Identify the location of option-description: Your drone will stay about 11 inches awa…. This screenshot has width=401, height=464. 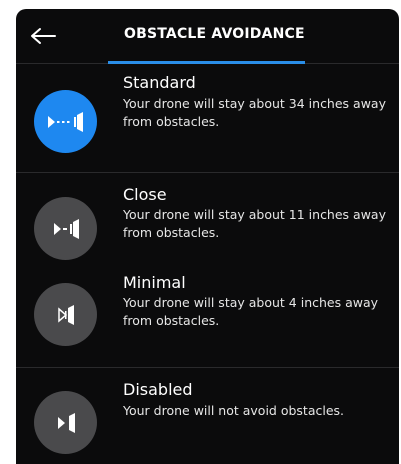
(254, 223).